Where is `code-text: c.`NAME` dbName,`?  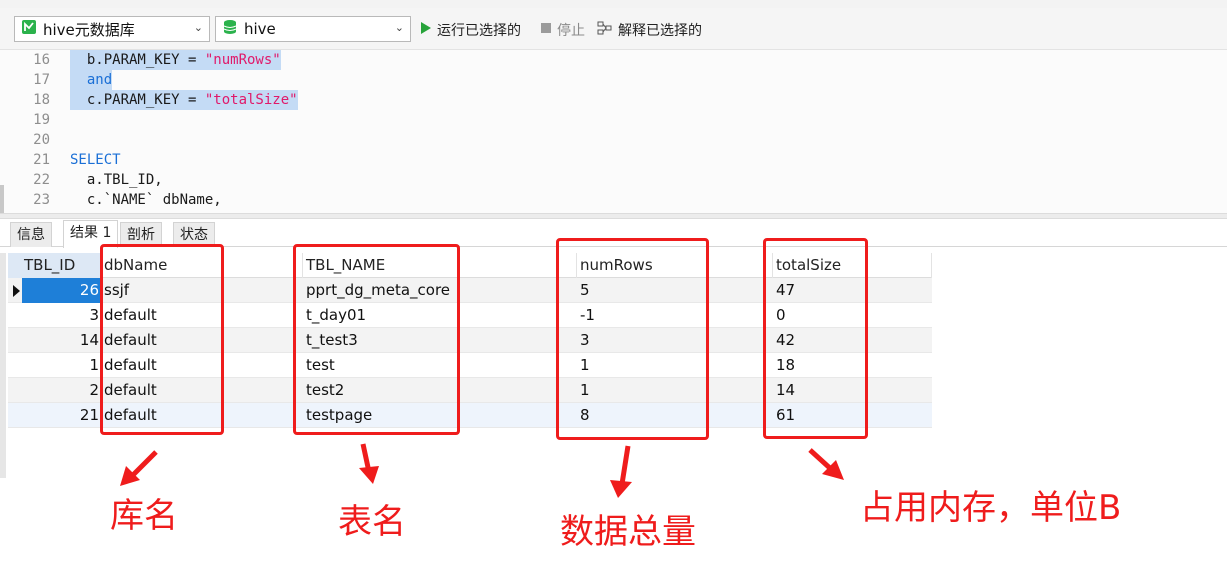
code-text: c.`NAME` dbName, is located at coordinates (146, 200).